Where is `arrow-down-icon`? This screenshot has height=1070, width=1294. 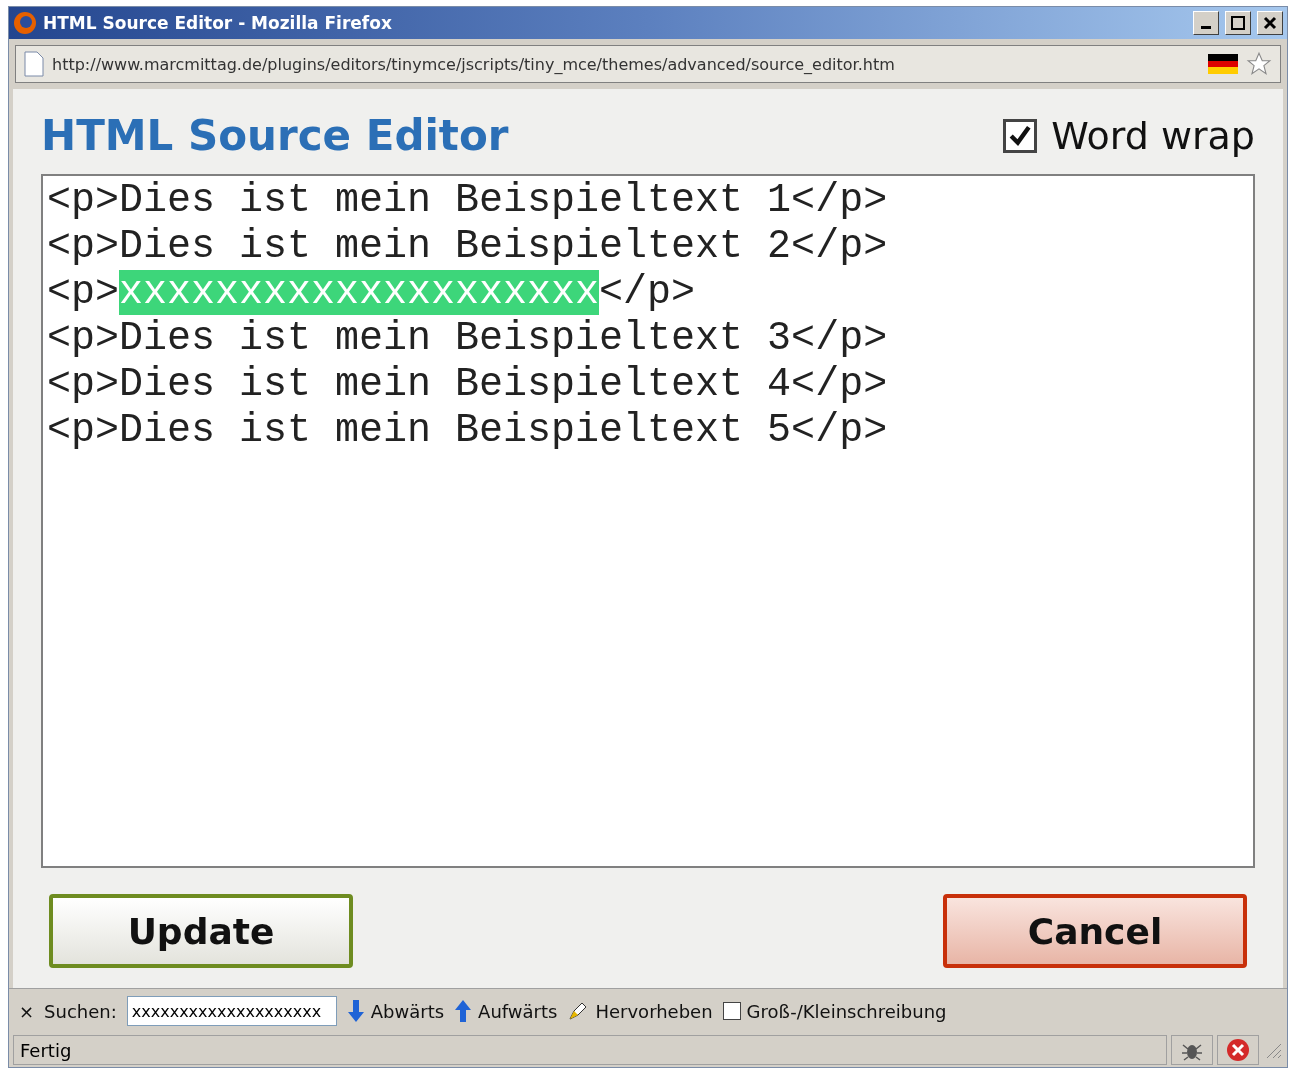 arrow-down-icon is located at coordinates (355, 1011).